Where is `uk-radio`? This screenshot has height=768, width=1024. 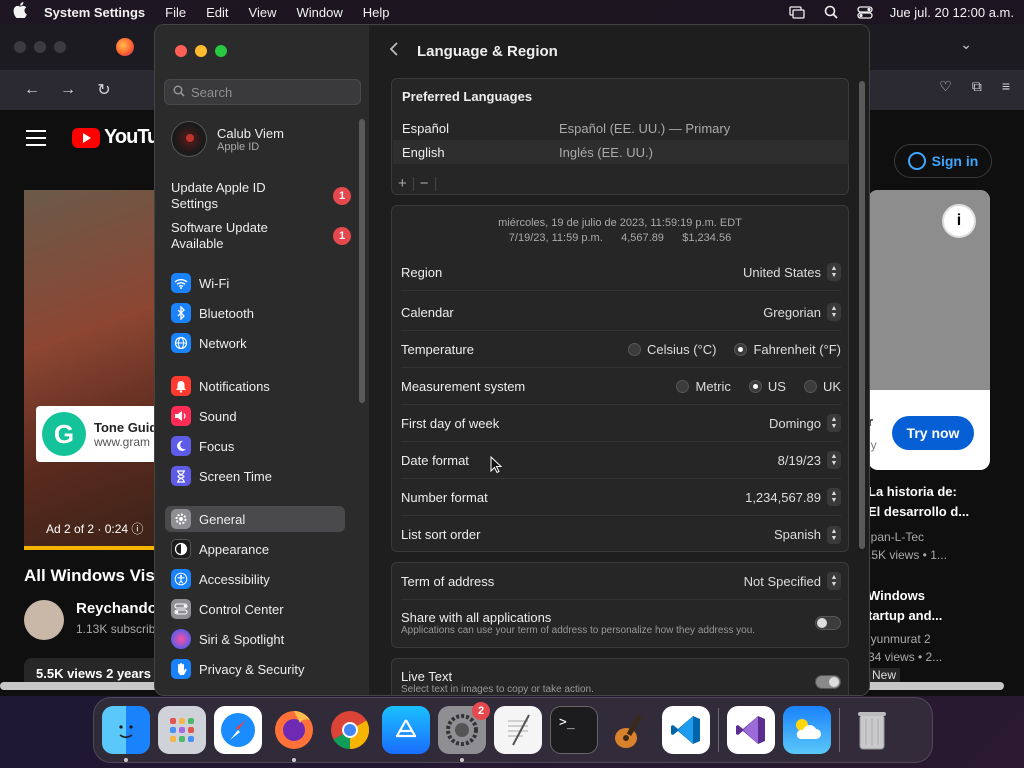 uk-radio is located at coordinates (810, 386).